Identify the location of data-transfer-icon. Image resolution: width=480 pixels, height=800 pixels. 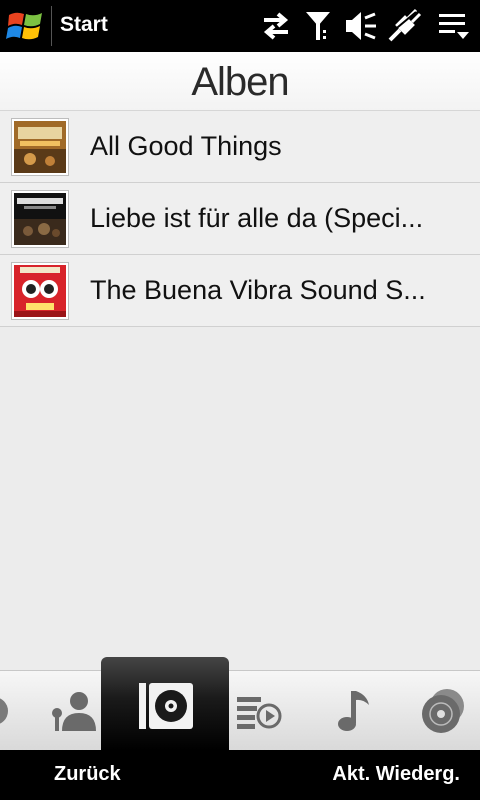
(276, 26).